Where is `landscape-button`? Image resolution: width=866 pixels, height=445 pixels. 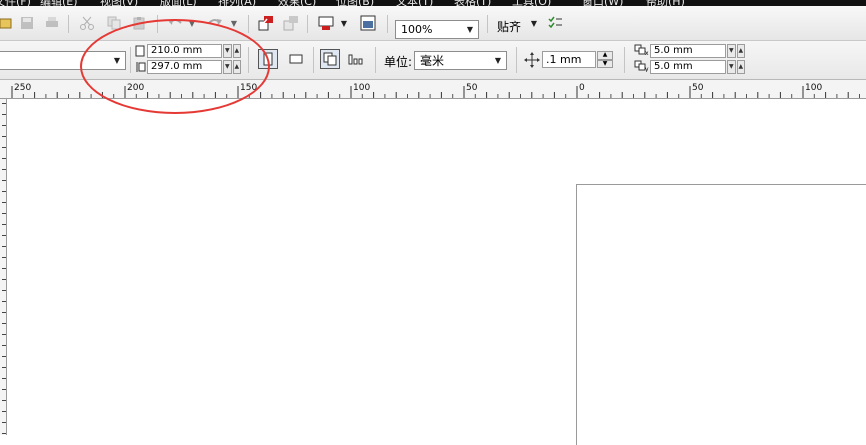
landscape-button is located at coordinates (296, 59).